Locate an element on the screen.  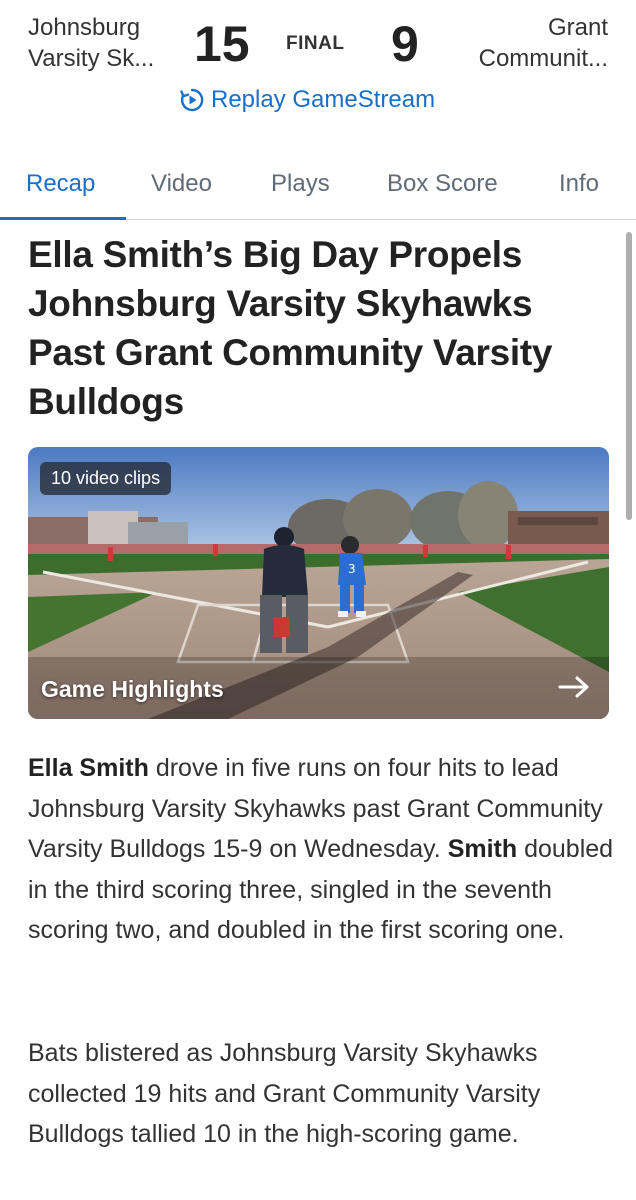
home-score: 15 is located at coordinates (222, 44).